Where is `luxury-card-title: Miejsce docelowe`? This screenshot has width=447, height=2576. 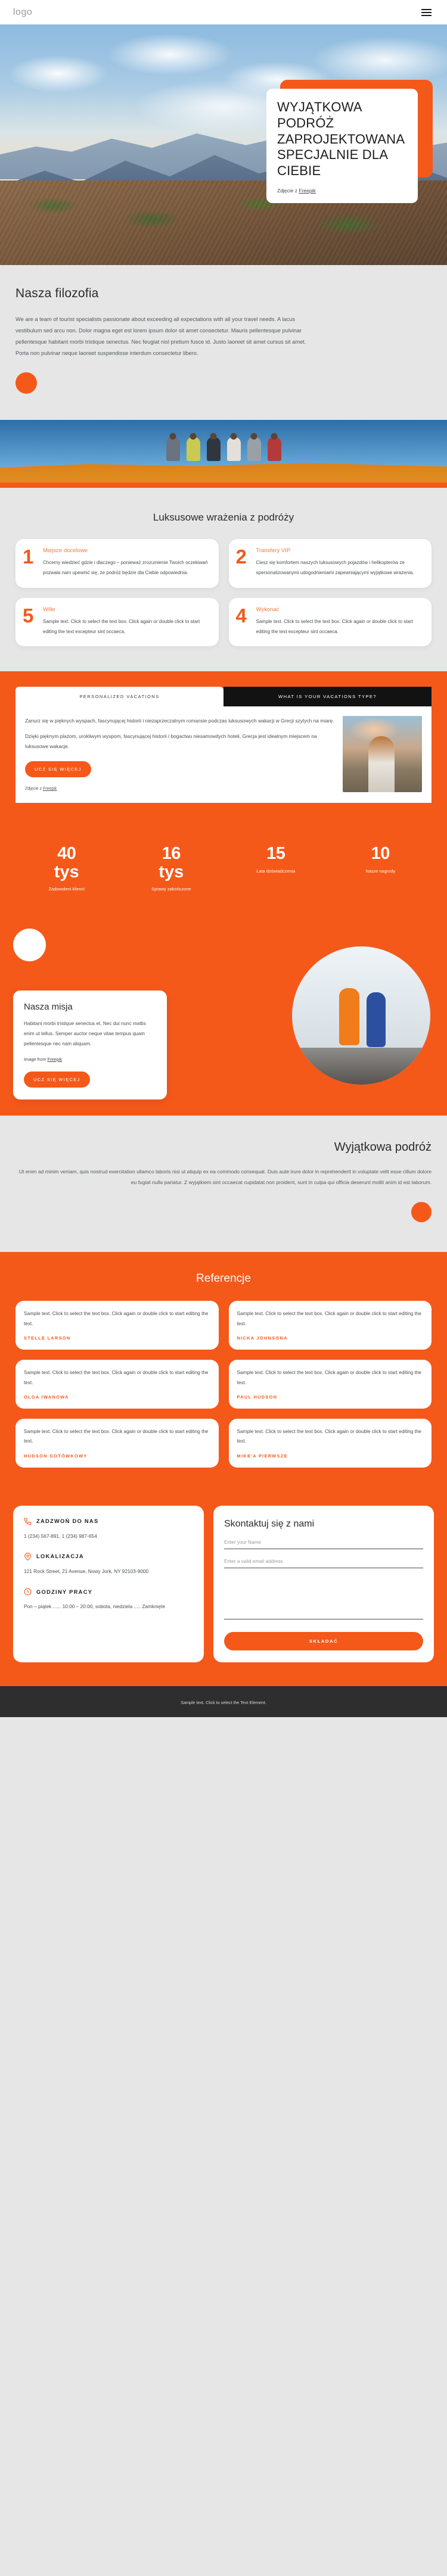 luxury-card-title: Miejsce docelowe is located at coordinates (65, 551).